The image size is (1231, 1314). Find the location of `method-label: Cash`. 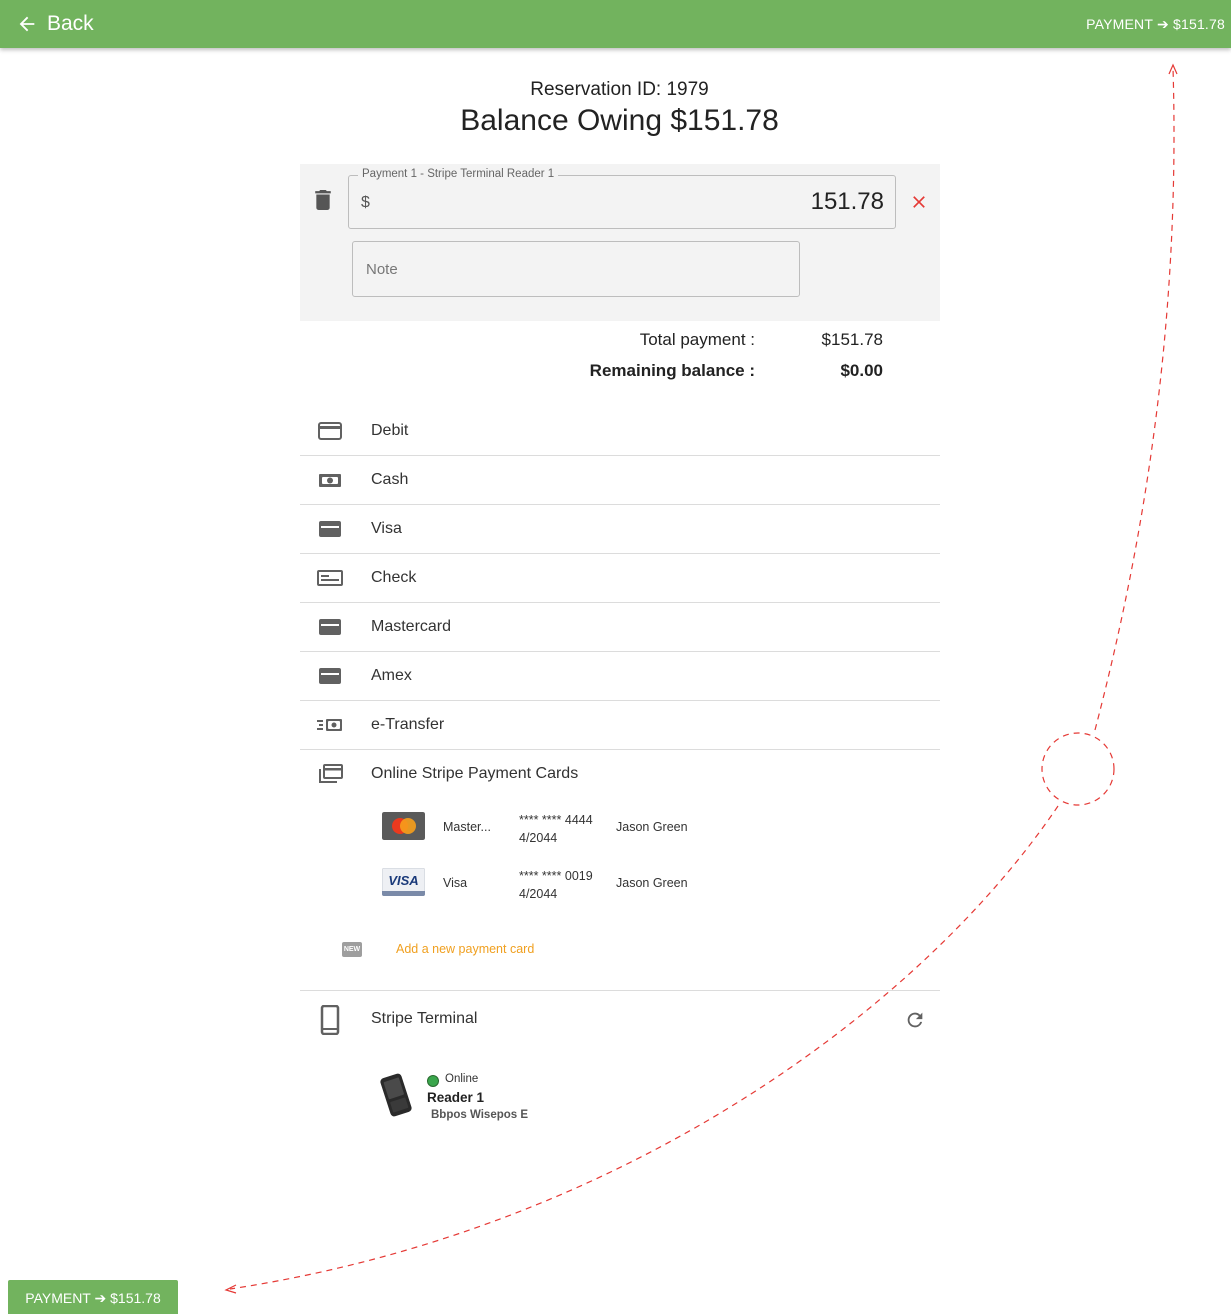

method-label: Cash is located at coordinates (390, 479).